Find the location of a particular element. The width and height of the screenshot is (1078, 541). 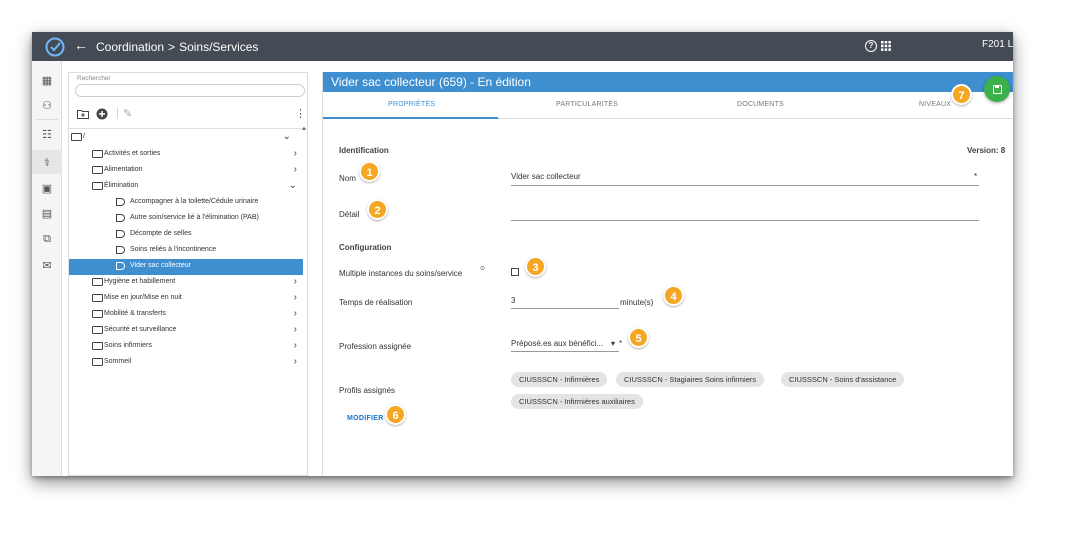

tree-item: Mobilité & transferts › is located at coordinates (186, 315).